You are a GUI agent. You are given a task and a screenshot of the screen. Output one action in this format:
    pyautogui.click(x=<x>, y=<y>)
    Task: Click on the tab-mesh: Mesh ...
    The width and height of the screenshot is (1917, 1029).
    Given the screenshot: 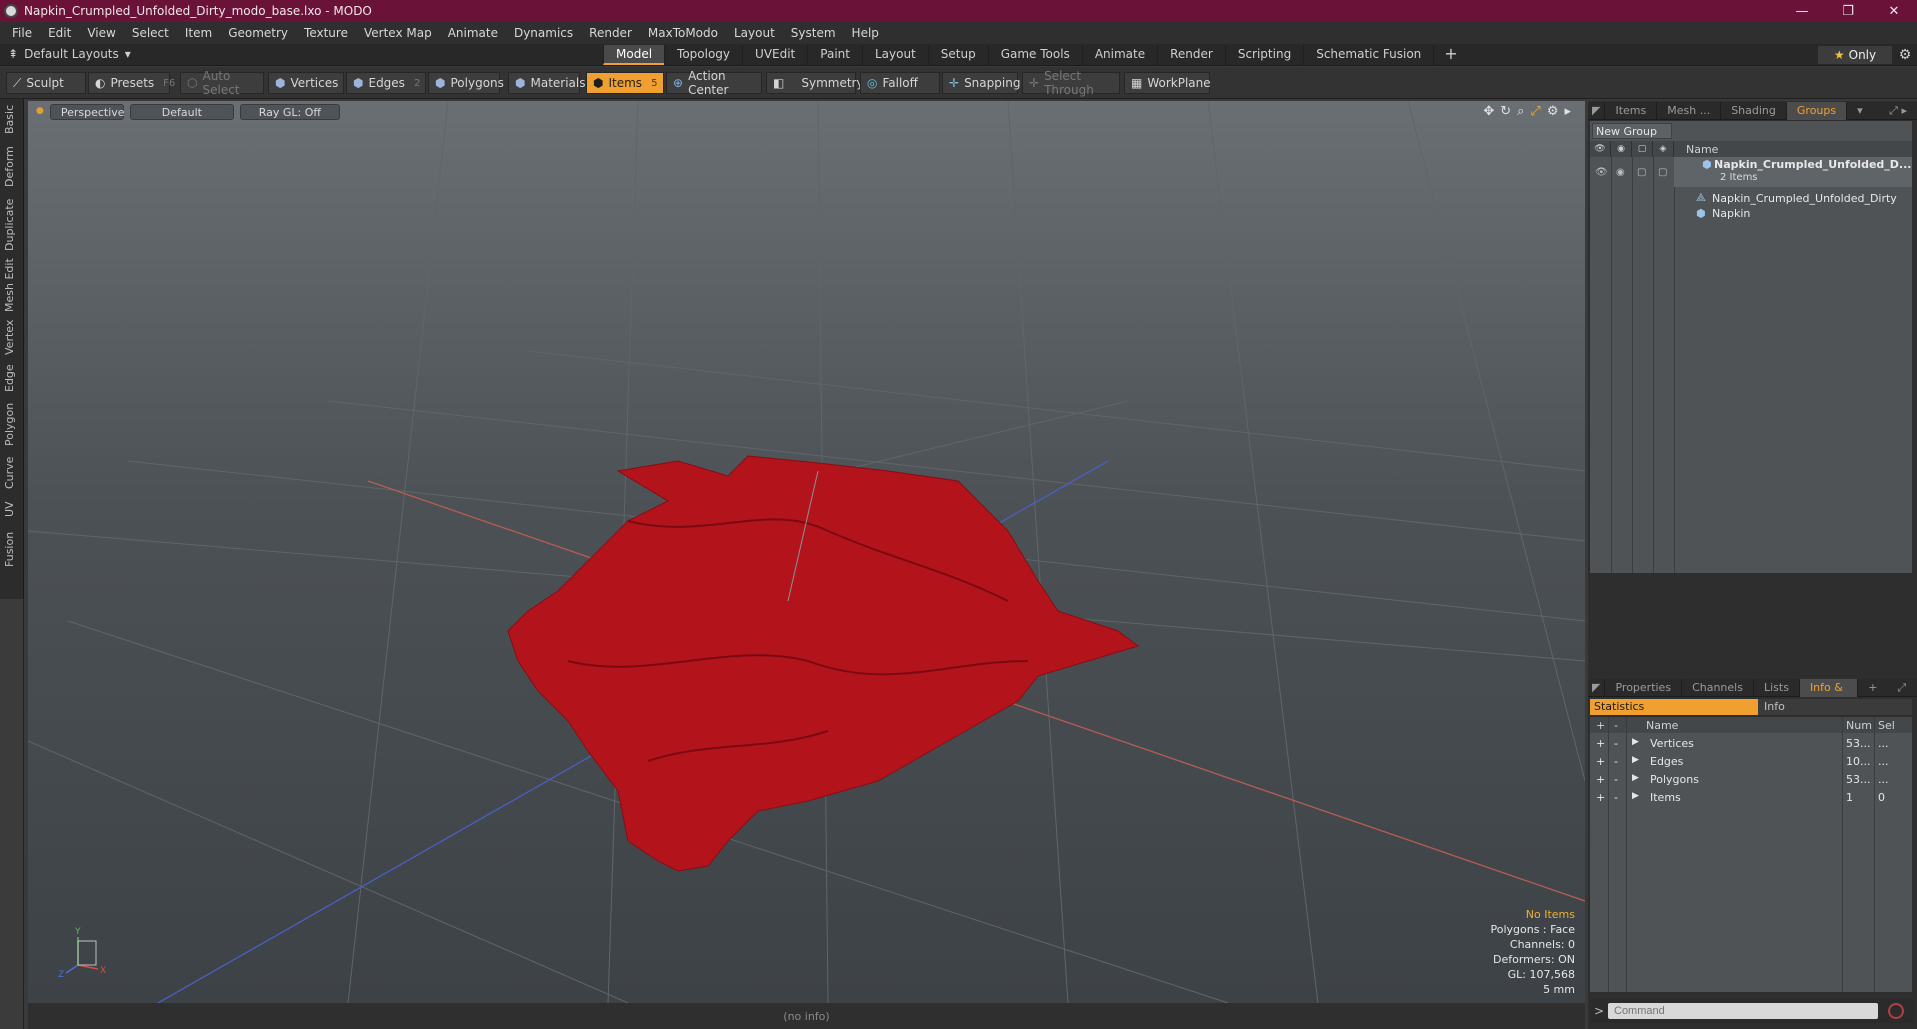 What is the action you would take?
    pyautogui.click(x=1689, y=110)
    